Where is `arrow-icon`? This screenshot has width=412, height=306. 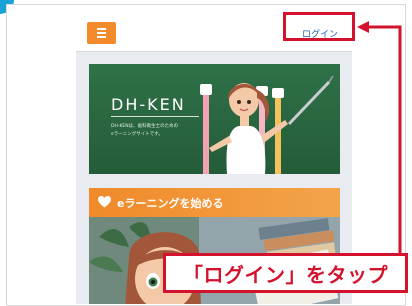 arrow-icon is located at coordinates (379, 138).